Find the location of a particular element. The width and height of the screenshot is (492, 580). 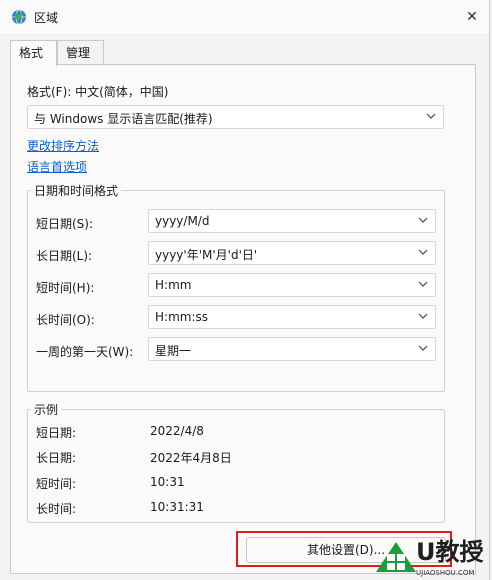

format-select: 与 Windows 显示语言匹配(推荐) is located at coordinates (235, 117).